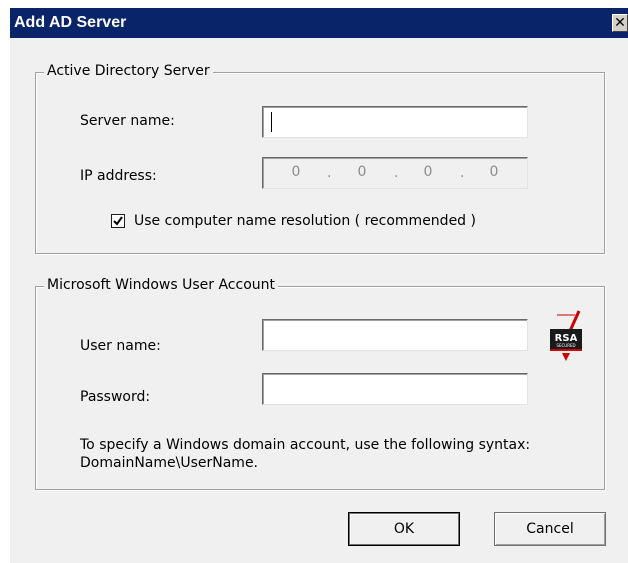 Image resolution: width=628 pixels, height=563 pixels. What do you see at coordinates (70, 22) in the screenshot?
I see `window-title: Add AD Server` at bounding box center [70, 22].